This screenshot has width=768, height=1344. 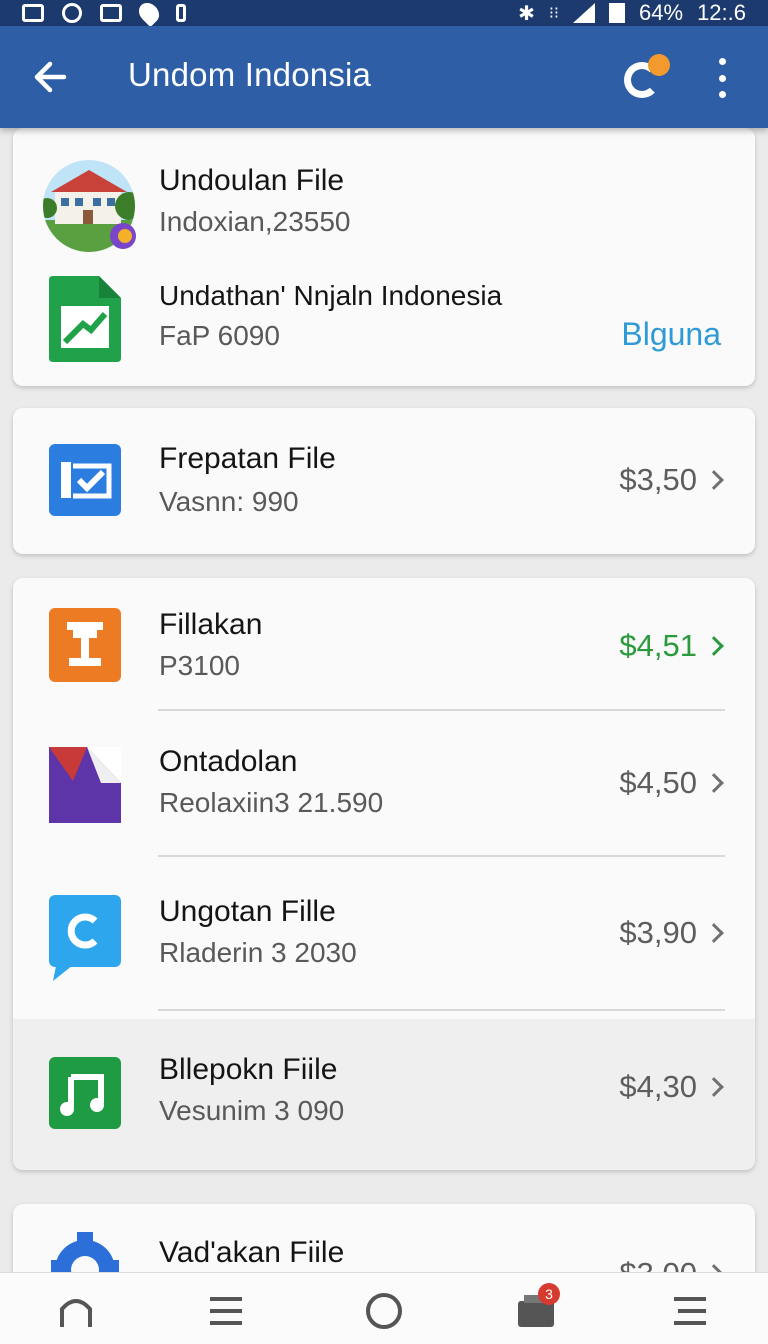 What do you see at coordinates (384, 1311) in the screenshot?
I see `circle-home-icon` at bounding box center [384, 1311].